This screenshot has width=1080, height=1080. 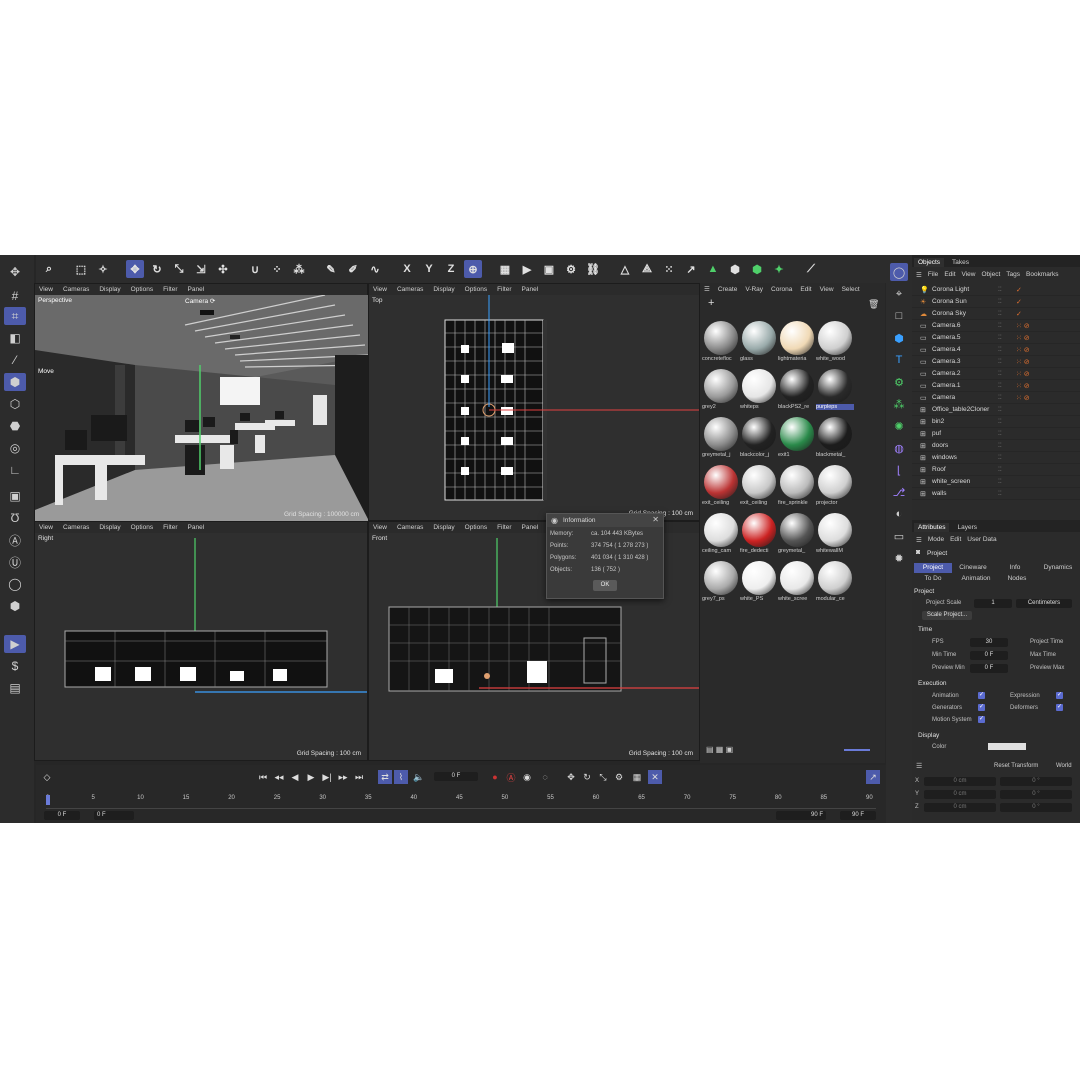 I want to click on menu-bookmarks: Bookmarks, so click(x=1042, y=274).